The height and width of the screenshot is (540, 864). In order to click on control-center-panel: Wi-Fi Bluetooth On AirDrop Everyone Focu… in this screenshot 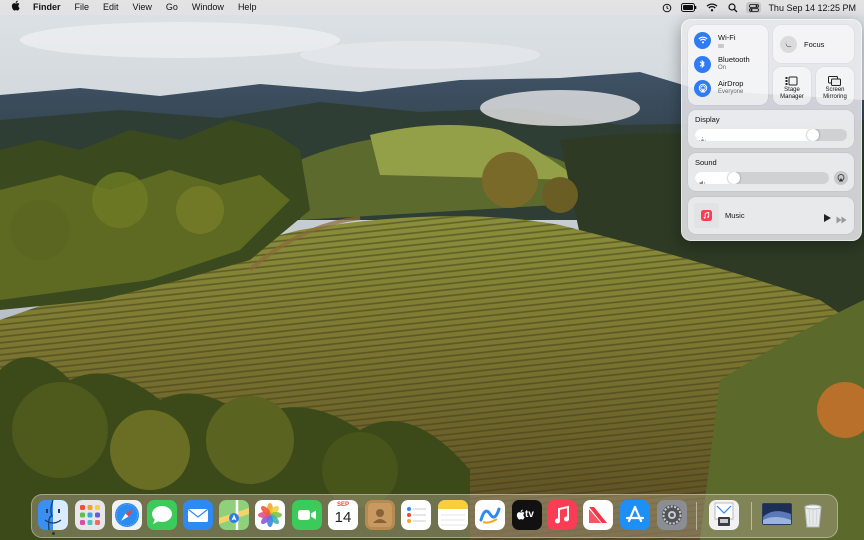, I will do `click(771, 130)`.